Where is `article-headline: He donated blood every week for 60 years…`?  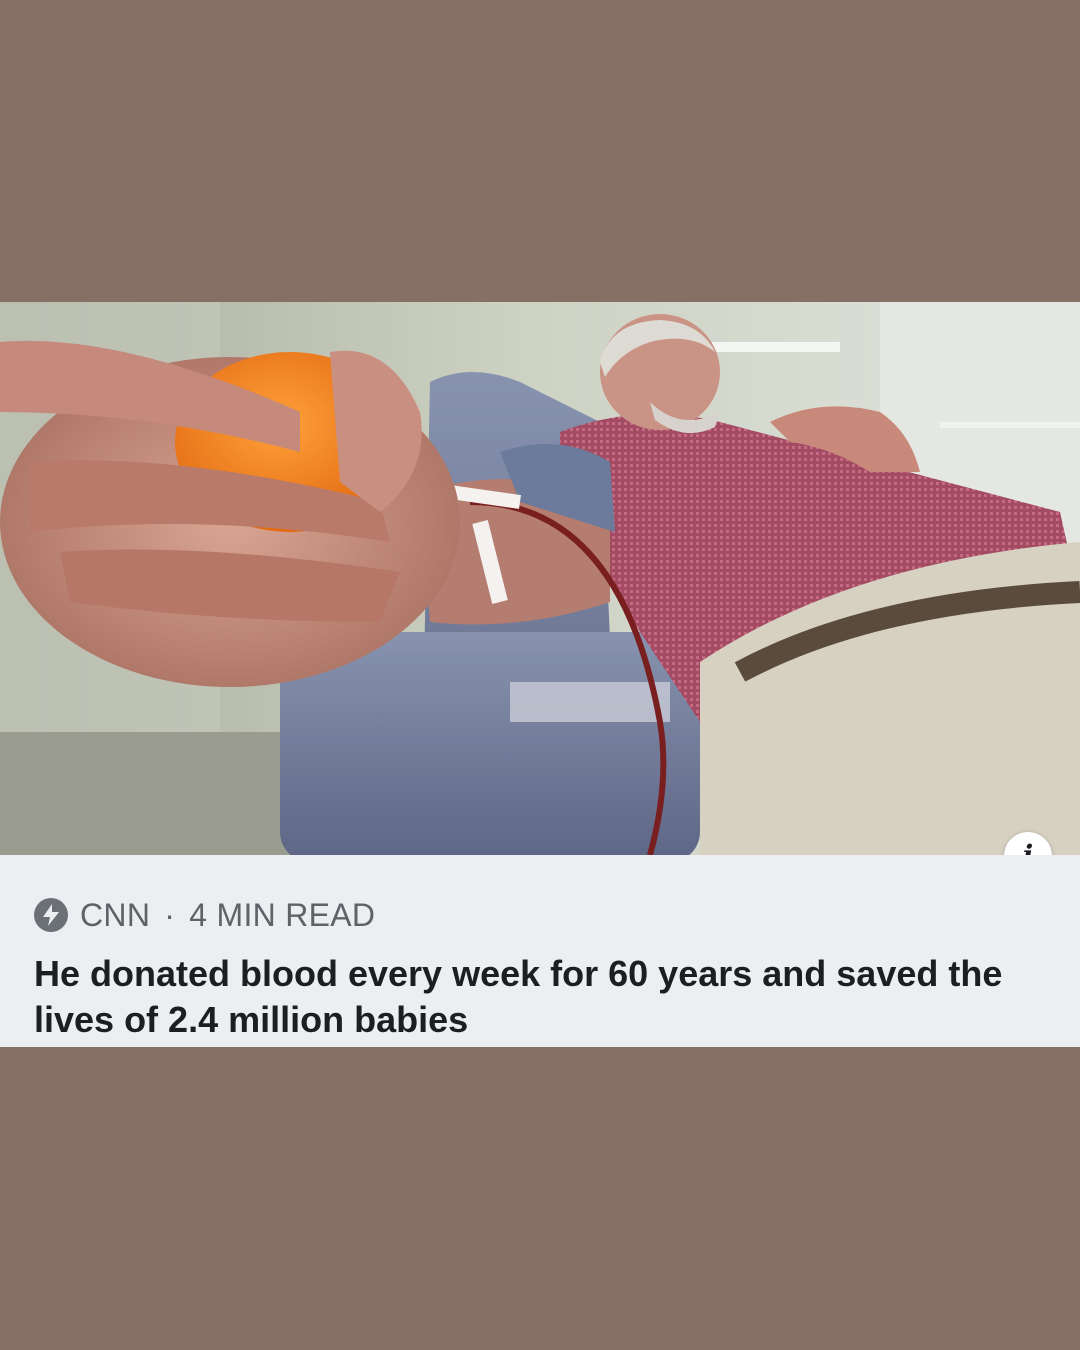 article-headline: He donated blood every week for 60 years… is located at coordinates (539, 997).